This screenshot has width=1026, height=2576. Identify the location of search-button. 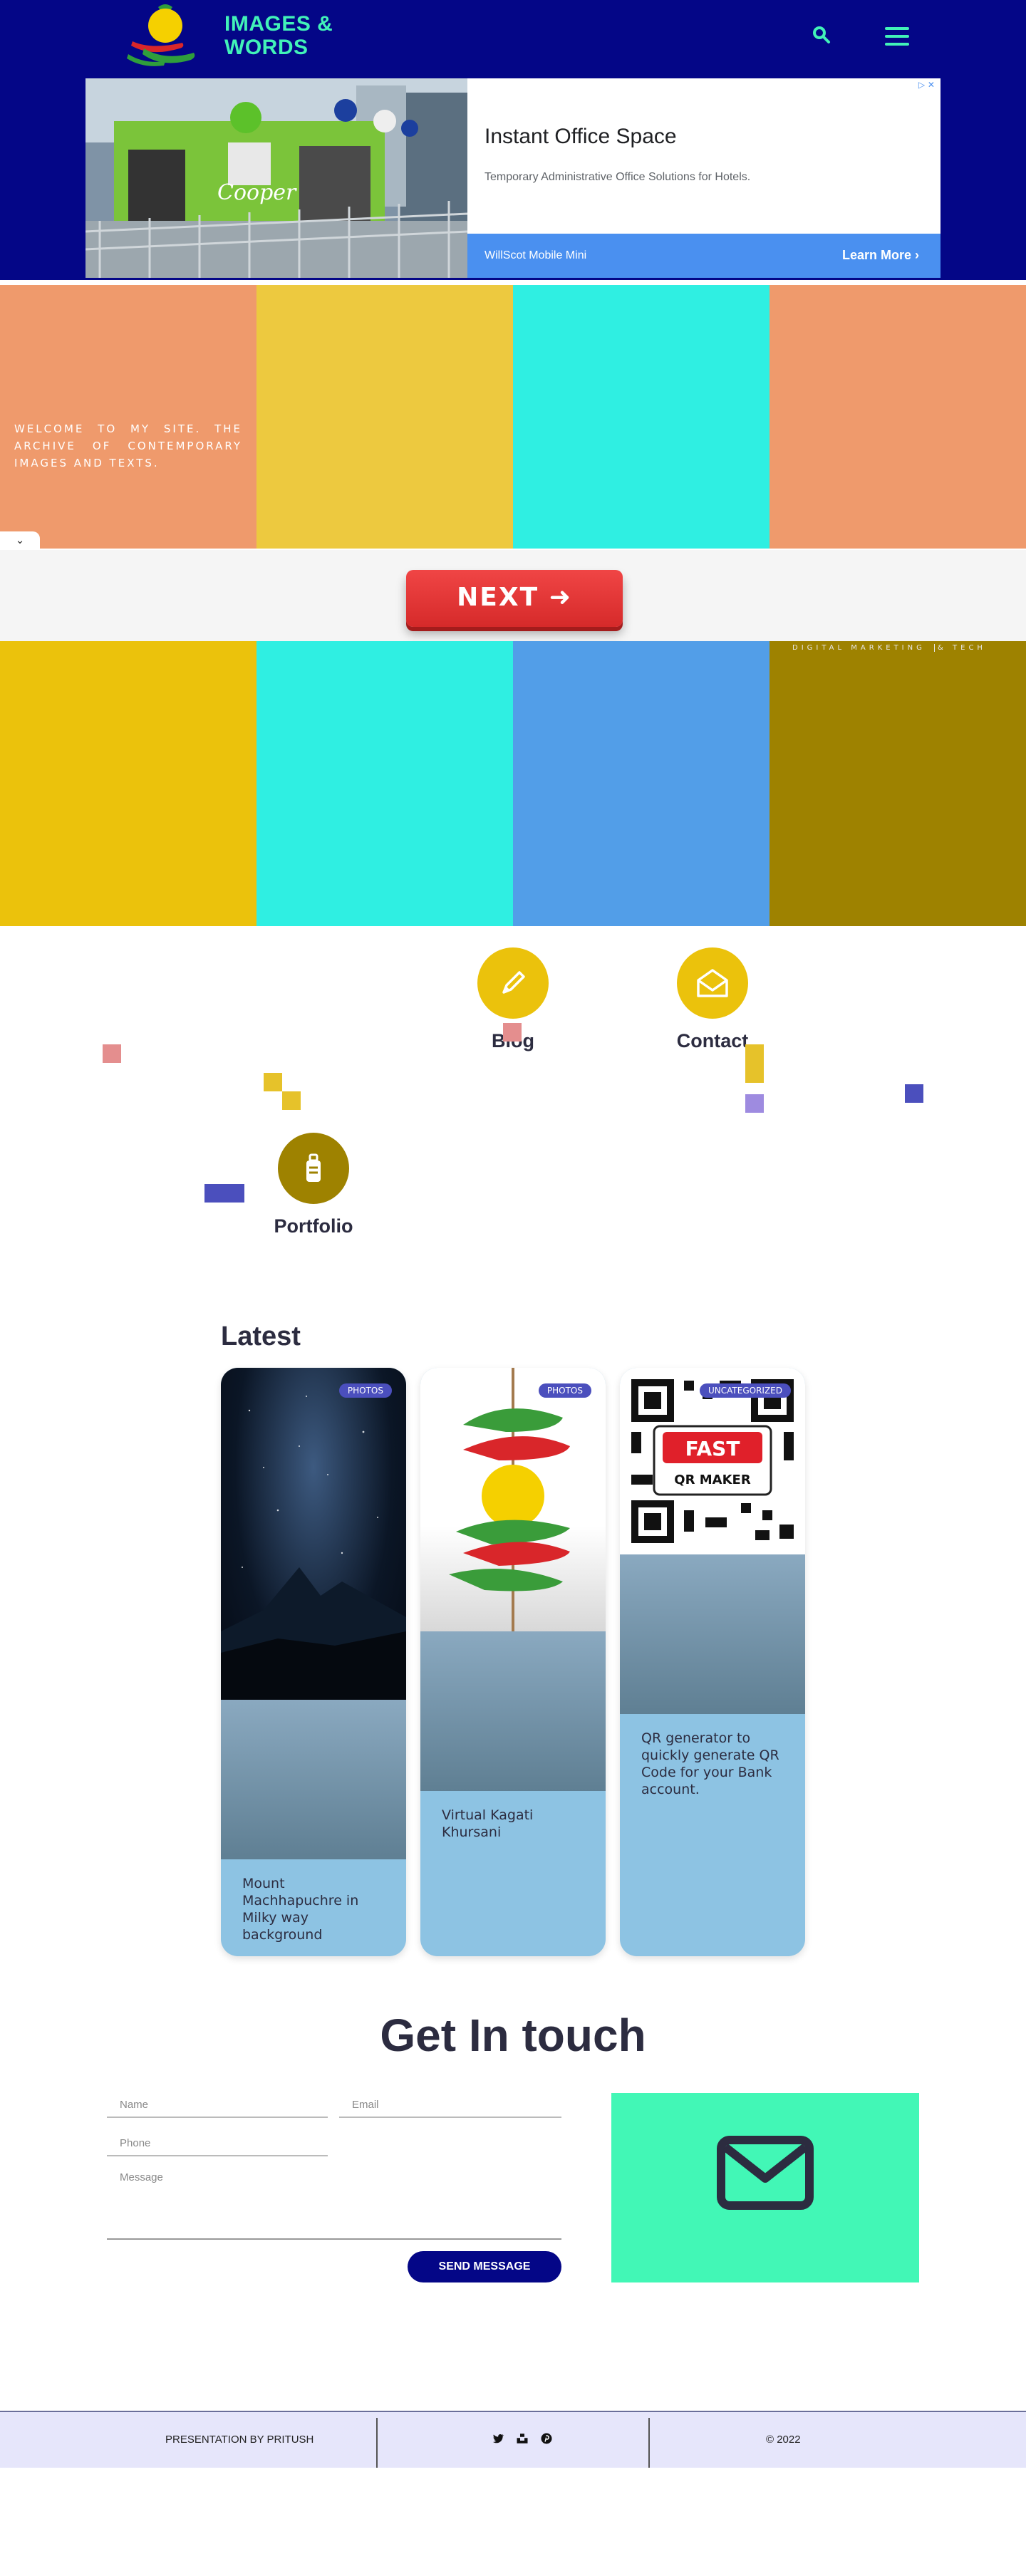
(821, 35).